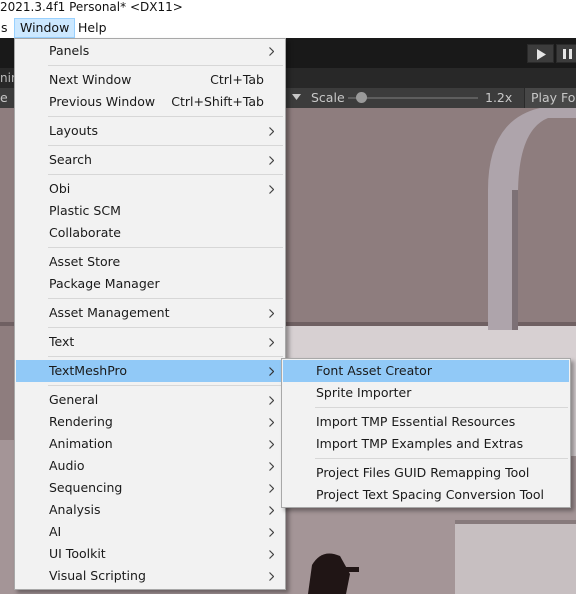 This screenshot has height=594, width=576. Describe the element at coordinates (150, 189) in the screenshot. I see `menu-item-obi: Obi` at that location.